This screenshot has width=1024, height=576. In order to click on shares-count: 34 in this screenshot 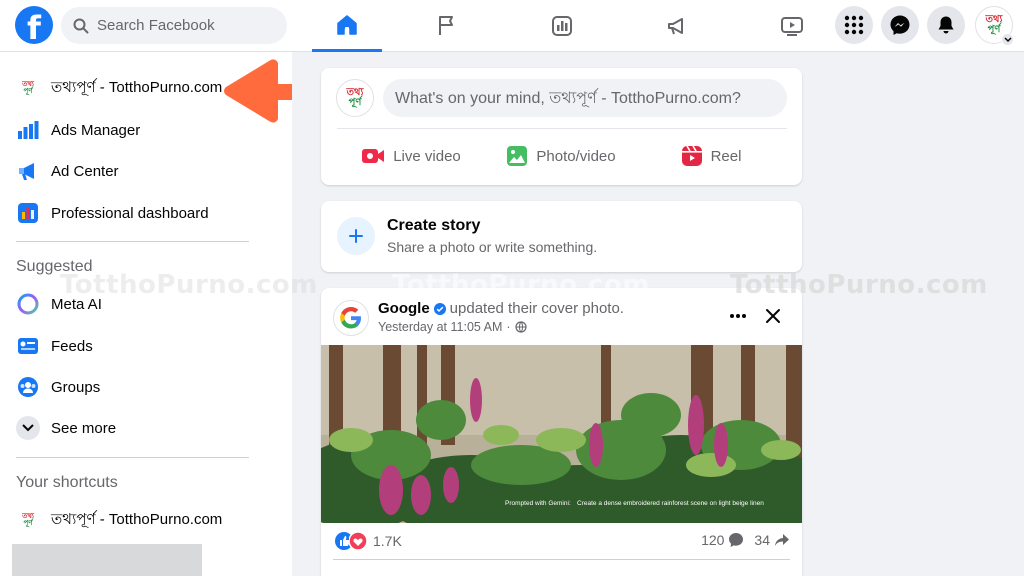, I will do `click(762, 540)`.